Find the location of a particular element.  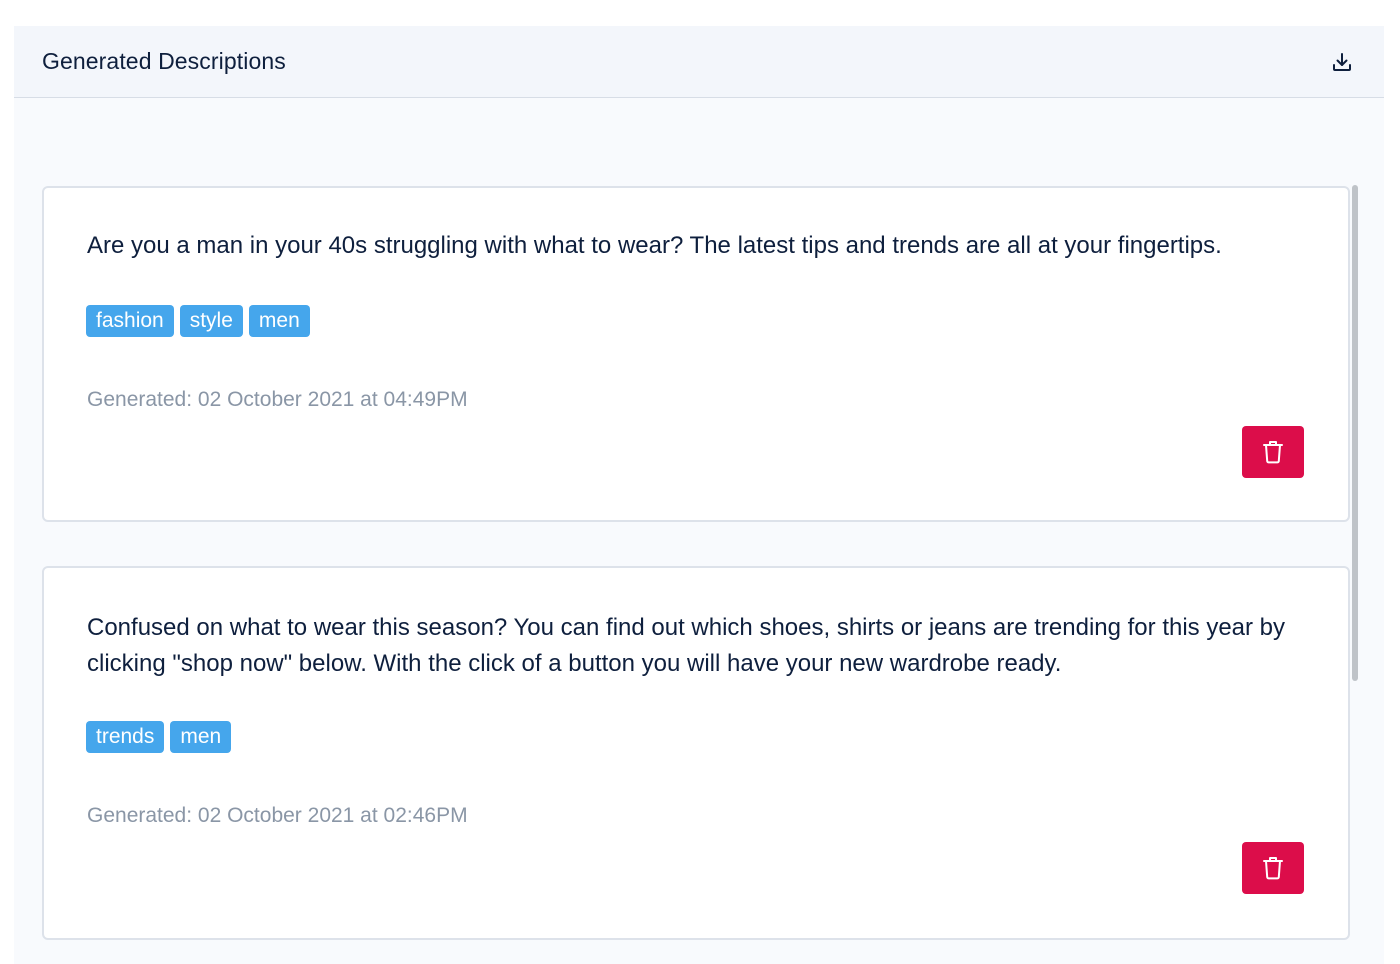

tag-list: fashion style men is located at coordinates (198, 321).